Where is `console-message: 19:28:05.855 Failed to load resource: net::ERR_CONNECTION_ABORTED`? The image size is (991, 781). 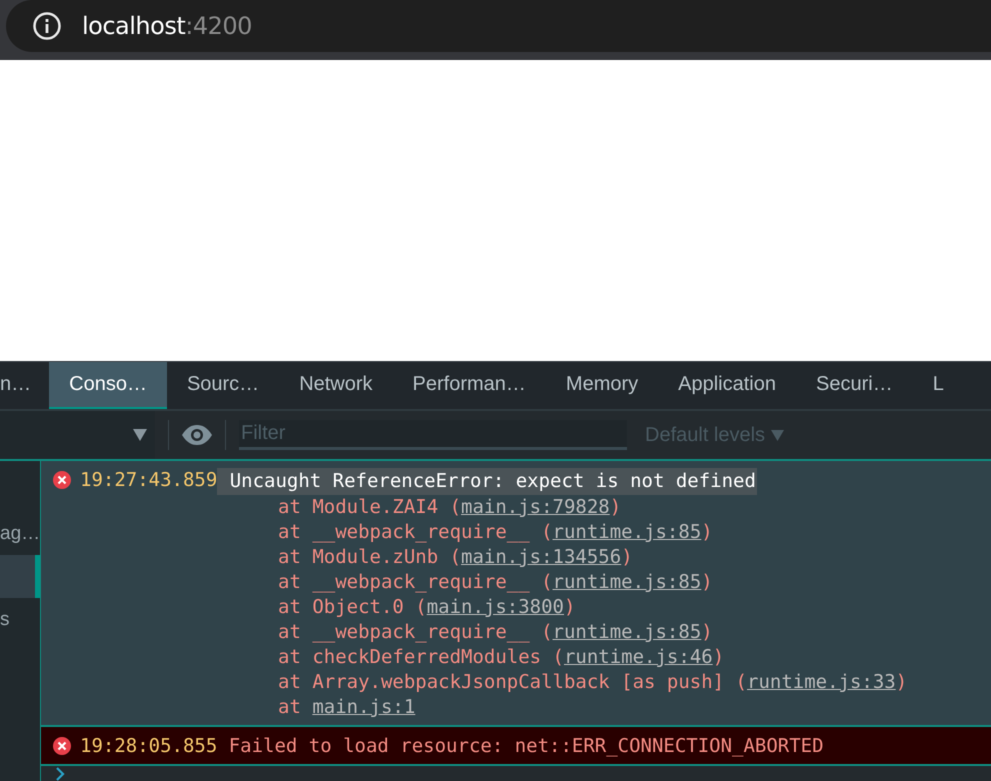 console-message: 19:28:05.855 Failed to load resource: net::ERR_CONNECTION_ABORTED is located at coordinates (516, 746).